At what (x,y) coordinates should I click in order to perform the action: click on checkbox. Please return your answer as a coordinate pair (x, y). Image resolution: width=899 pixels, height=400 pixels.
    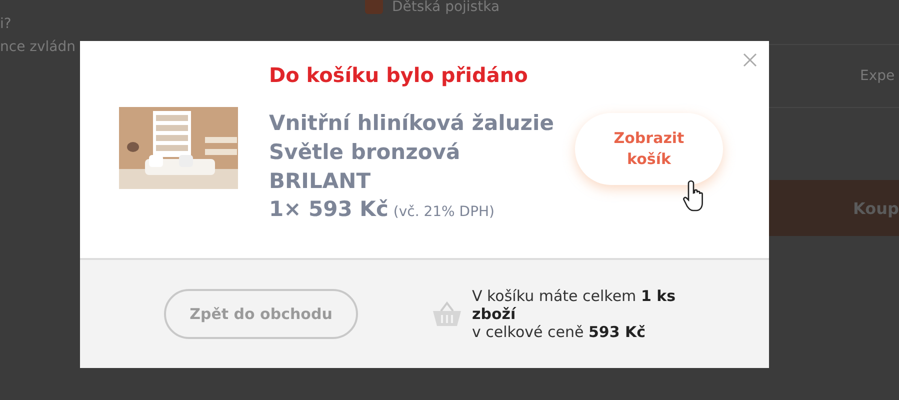
    Looking at the image, I should click on (374, 7).